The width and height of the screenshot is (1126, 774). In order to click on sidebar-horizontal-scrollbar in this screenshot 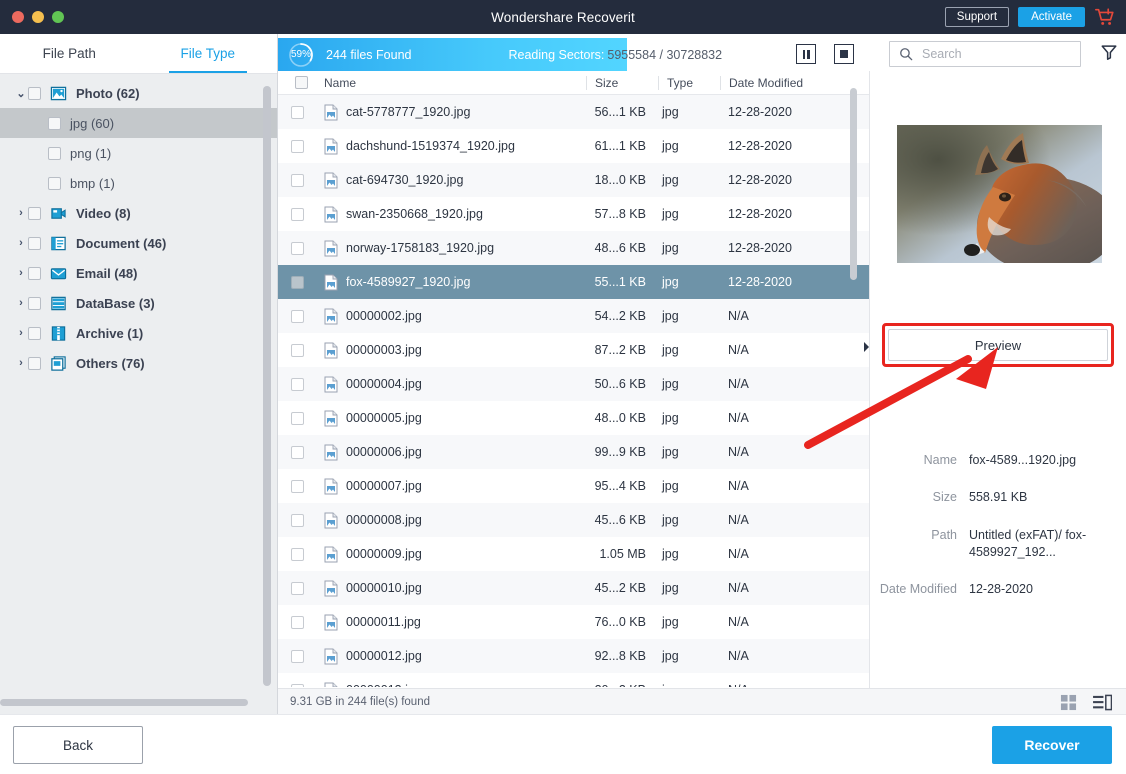, I will do `click(124, 702)`.